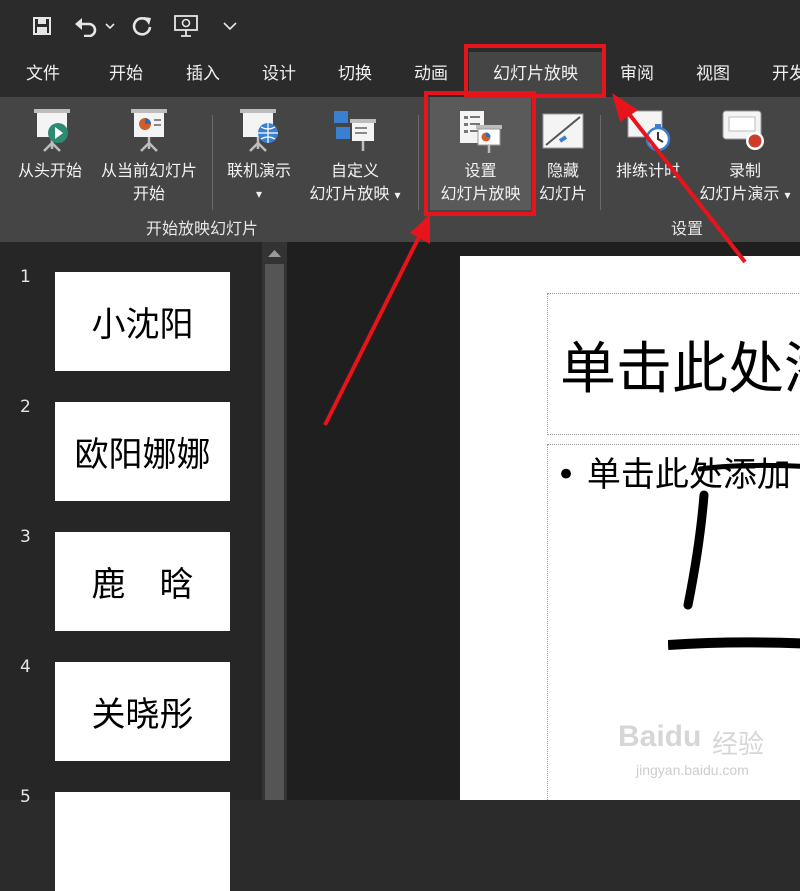  I want to click on custom-slideshow-button: 自定义 幻灯片放映 ▾, so click(355, 154).